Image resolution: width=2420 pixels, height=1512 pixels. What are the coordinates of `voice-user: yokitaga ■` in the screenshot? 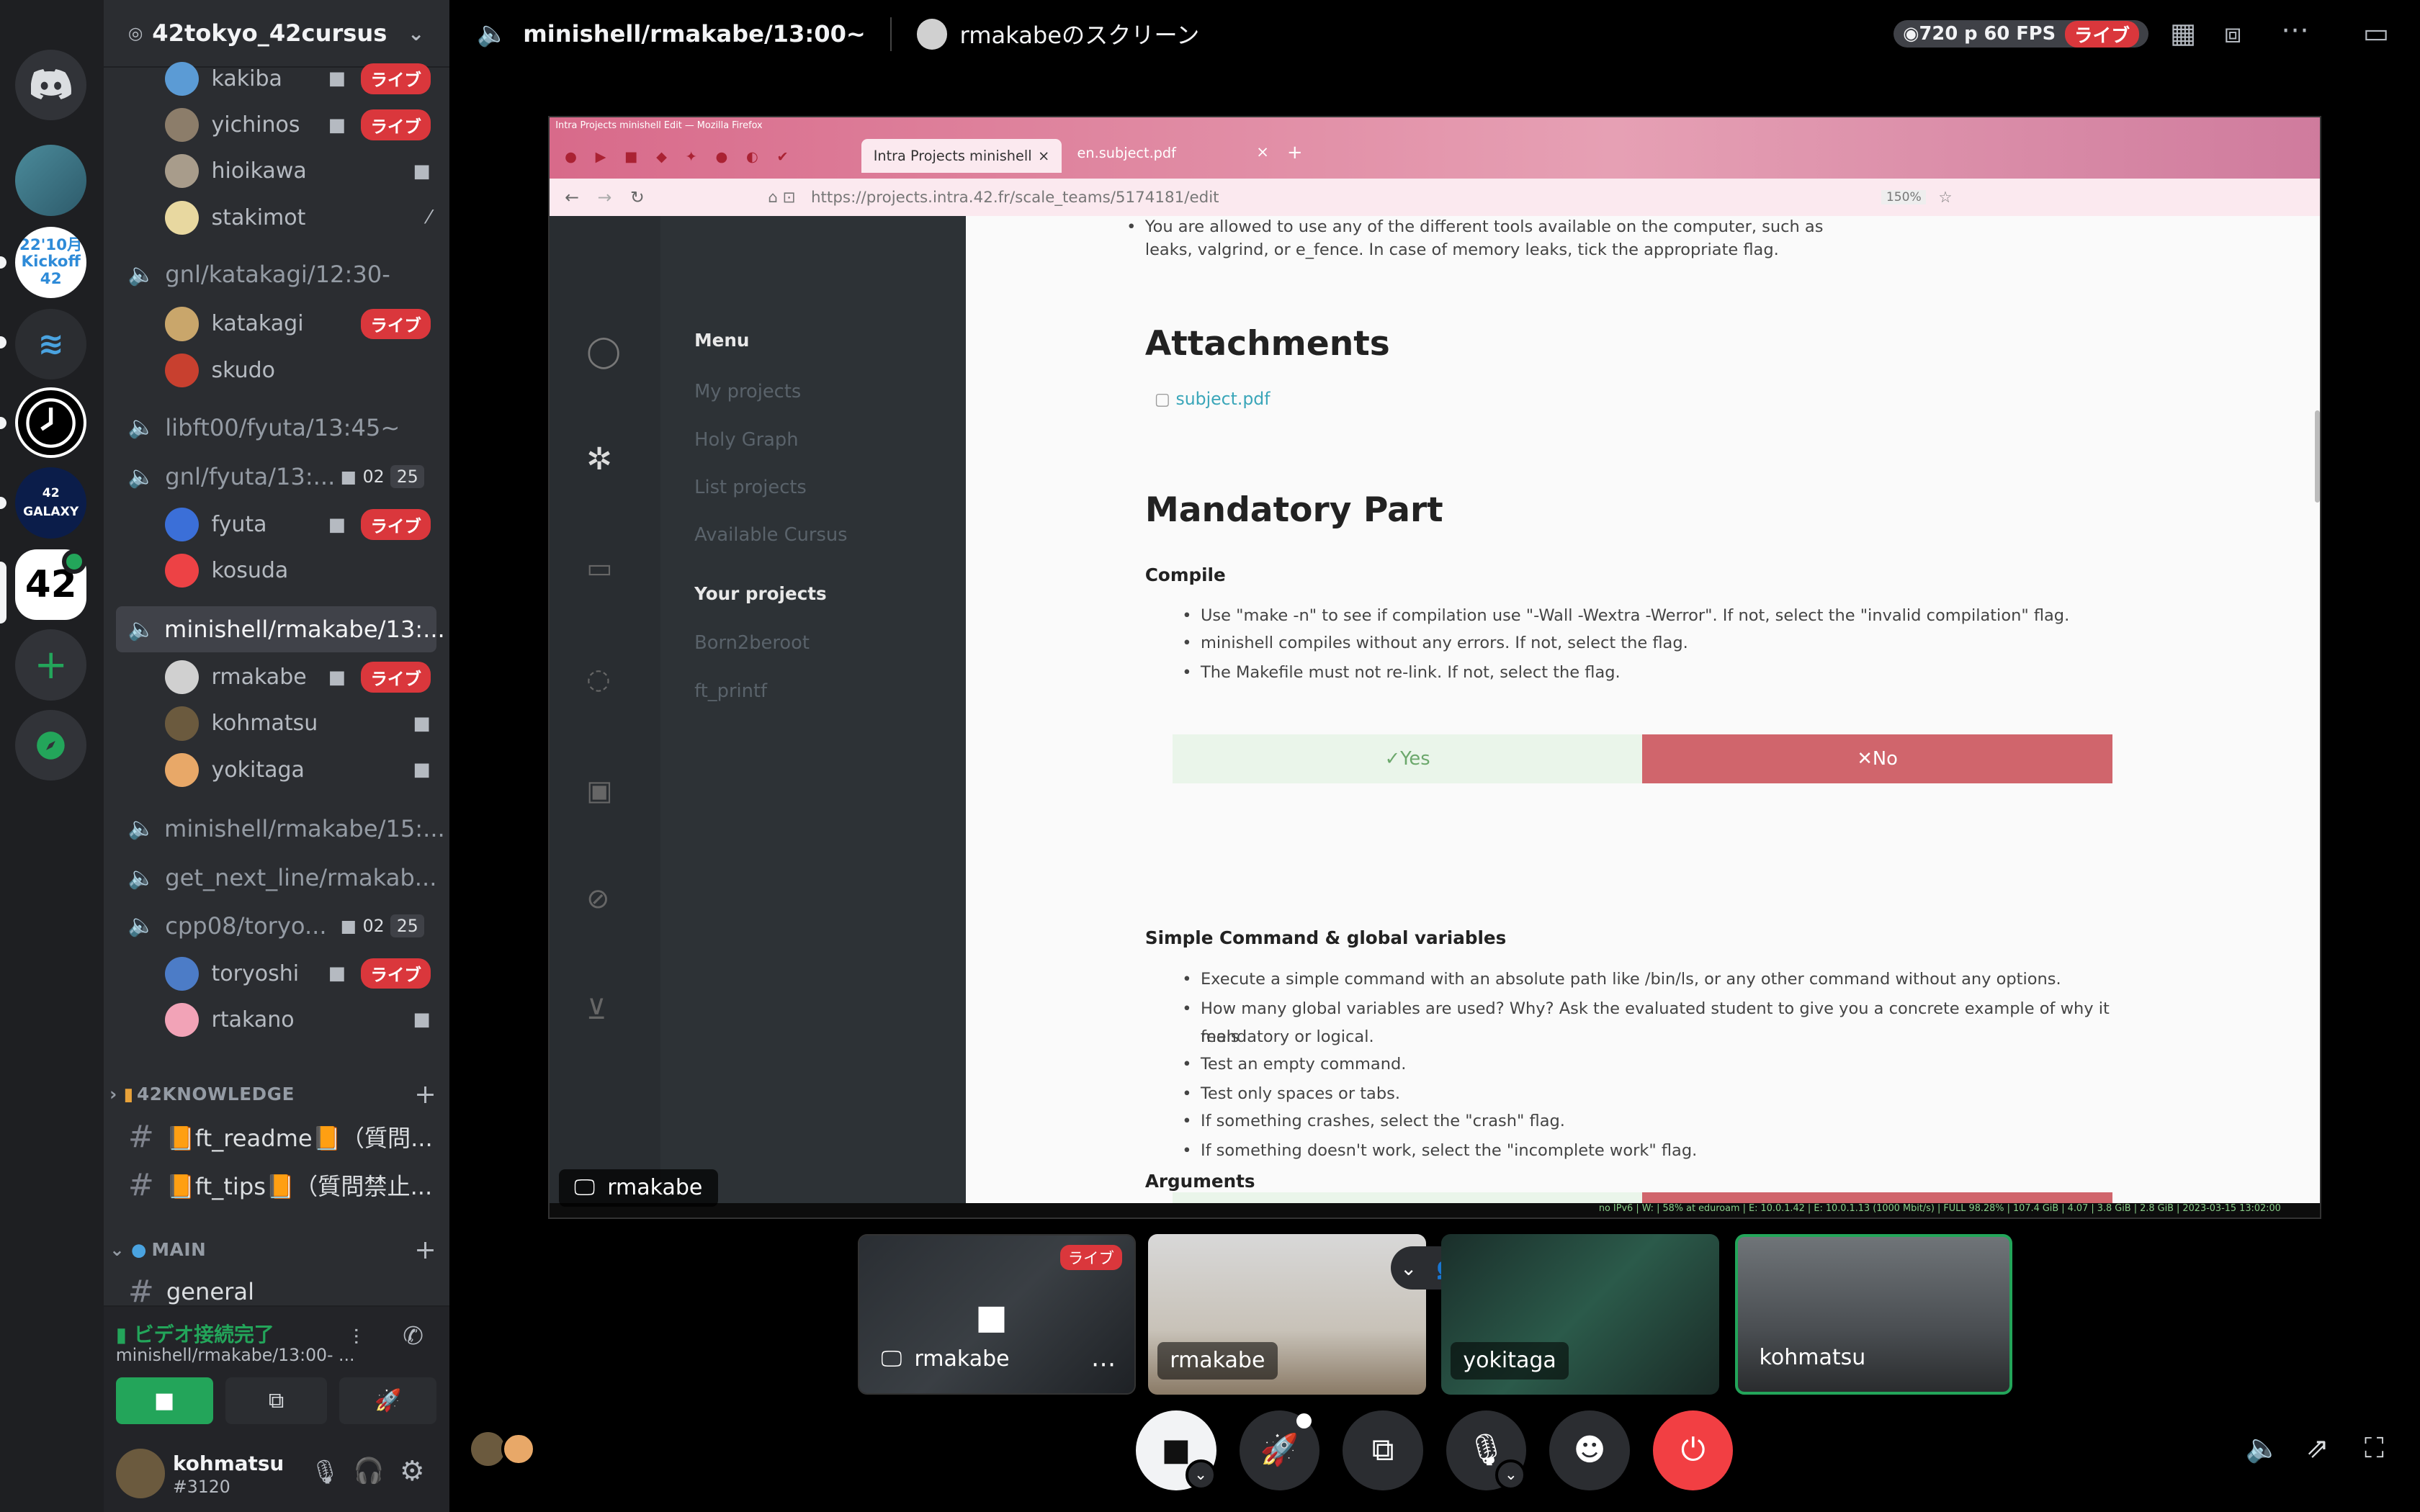 It's located at (300, 770).